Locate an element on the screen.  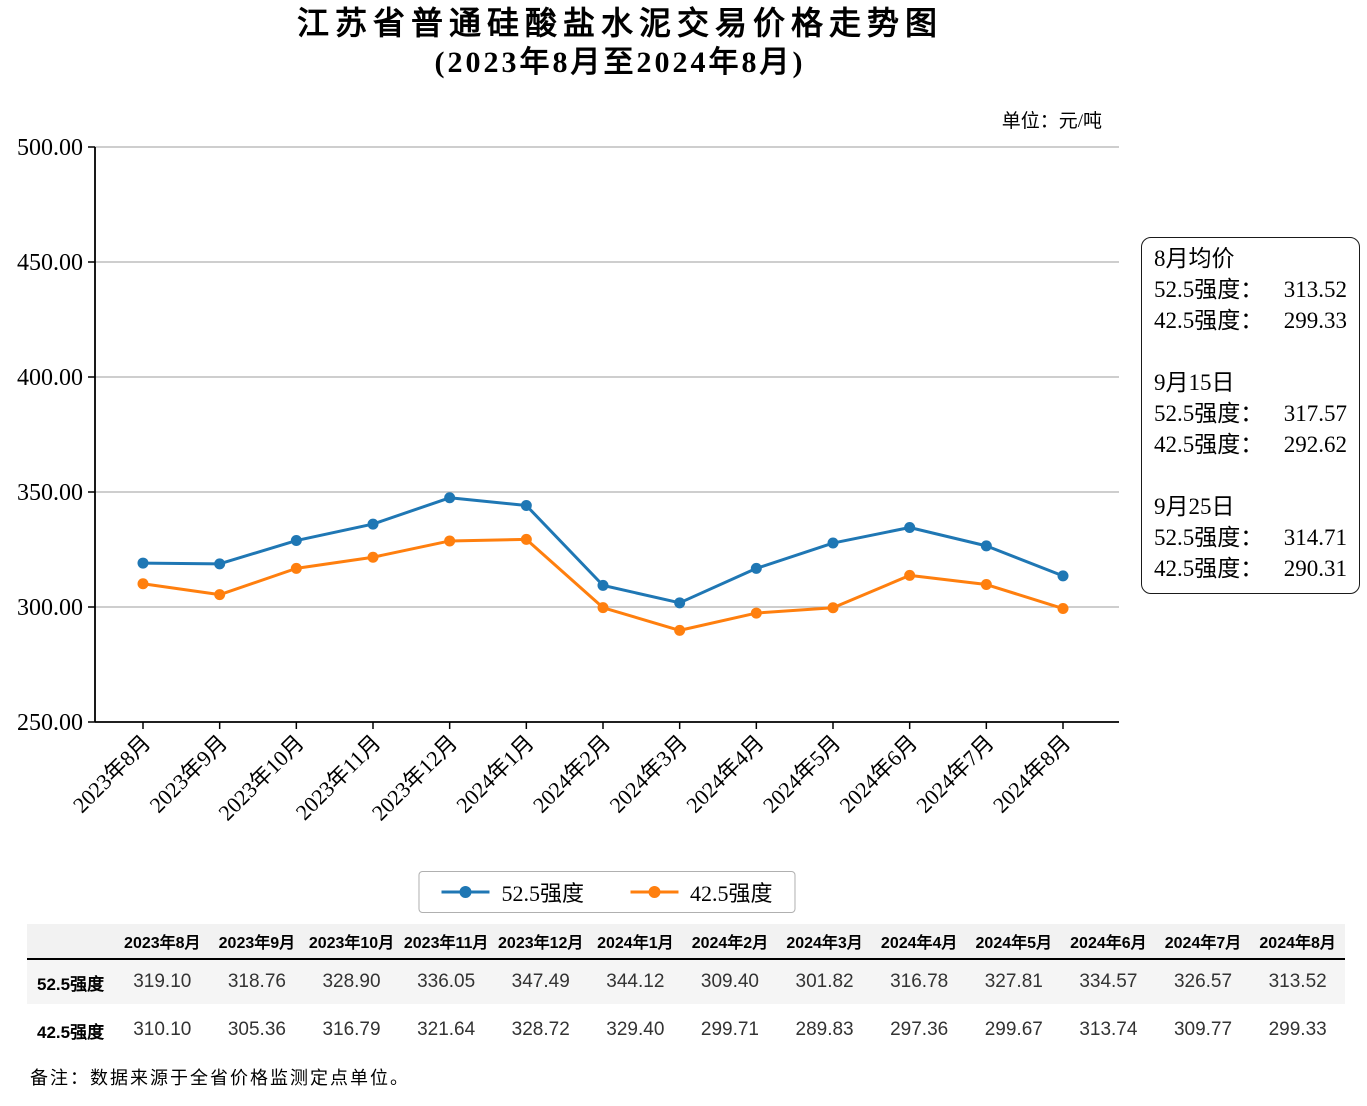
annotation-section: 9月25日 52.5强度： 314.71 42.5强度： 290.31 is located at coordinates (1250, 537).